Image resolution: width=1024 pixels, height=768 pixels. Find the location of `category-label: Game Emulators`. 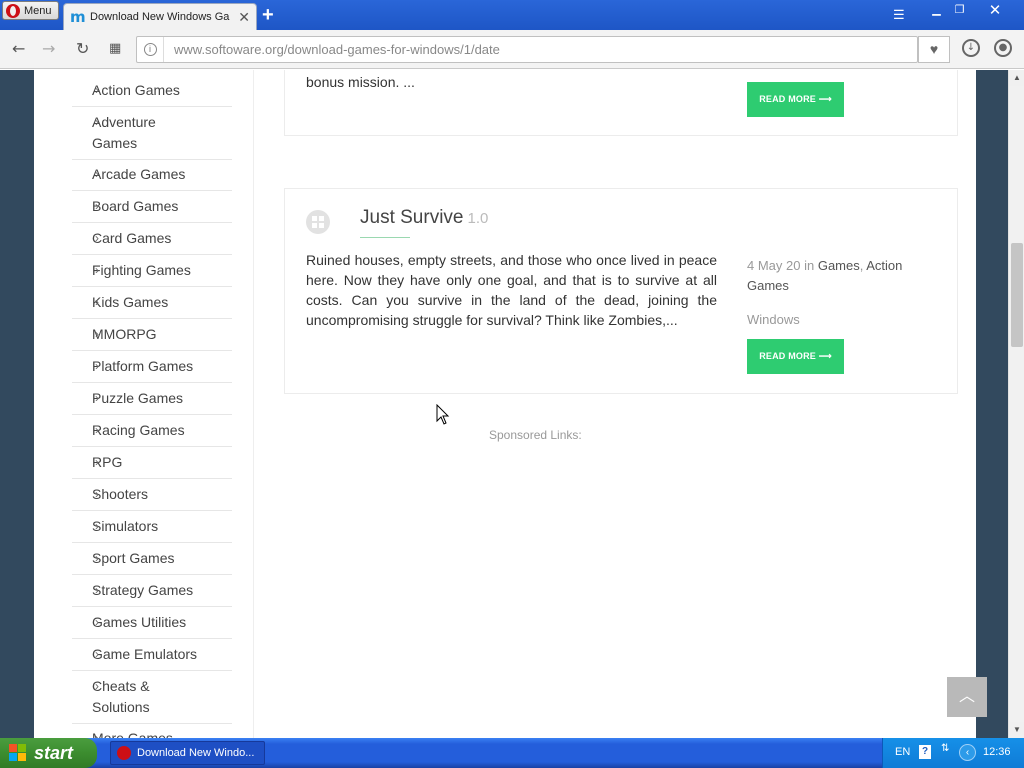

category-label: Game Emulators is located at coordinates (145, 654).